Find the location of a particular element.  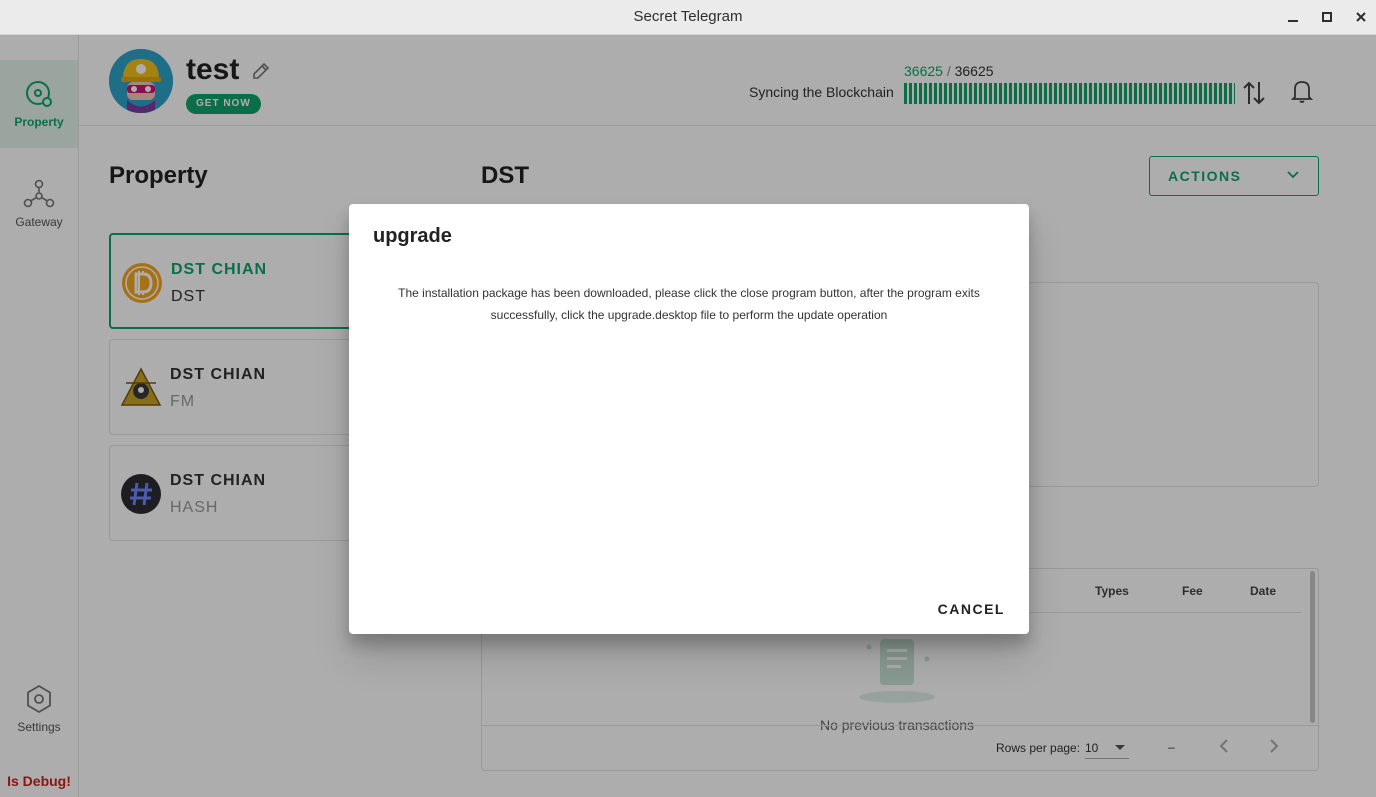

window-title: Secret Telegram is located at coordinates (688, 16).